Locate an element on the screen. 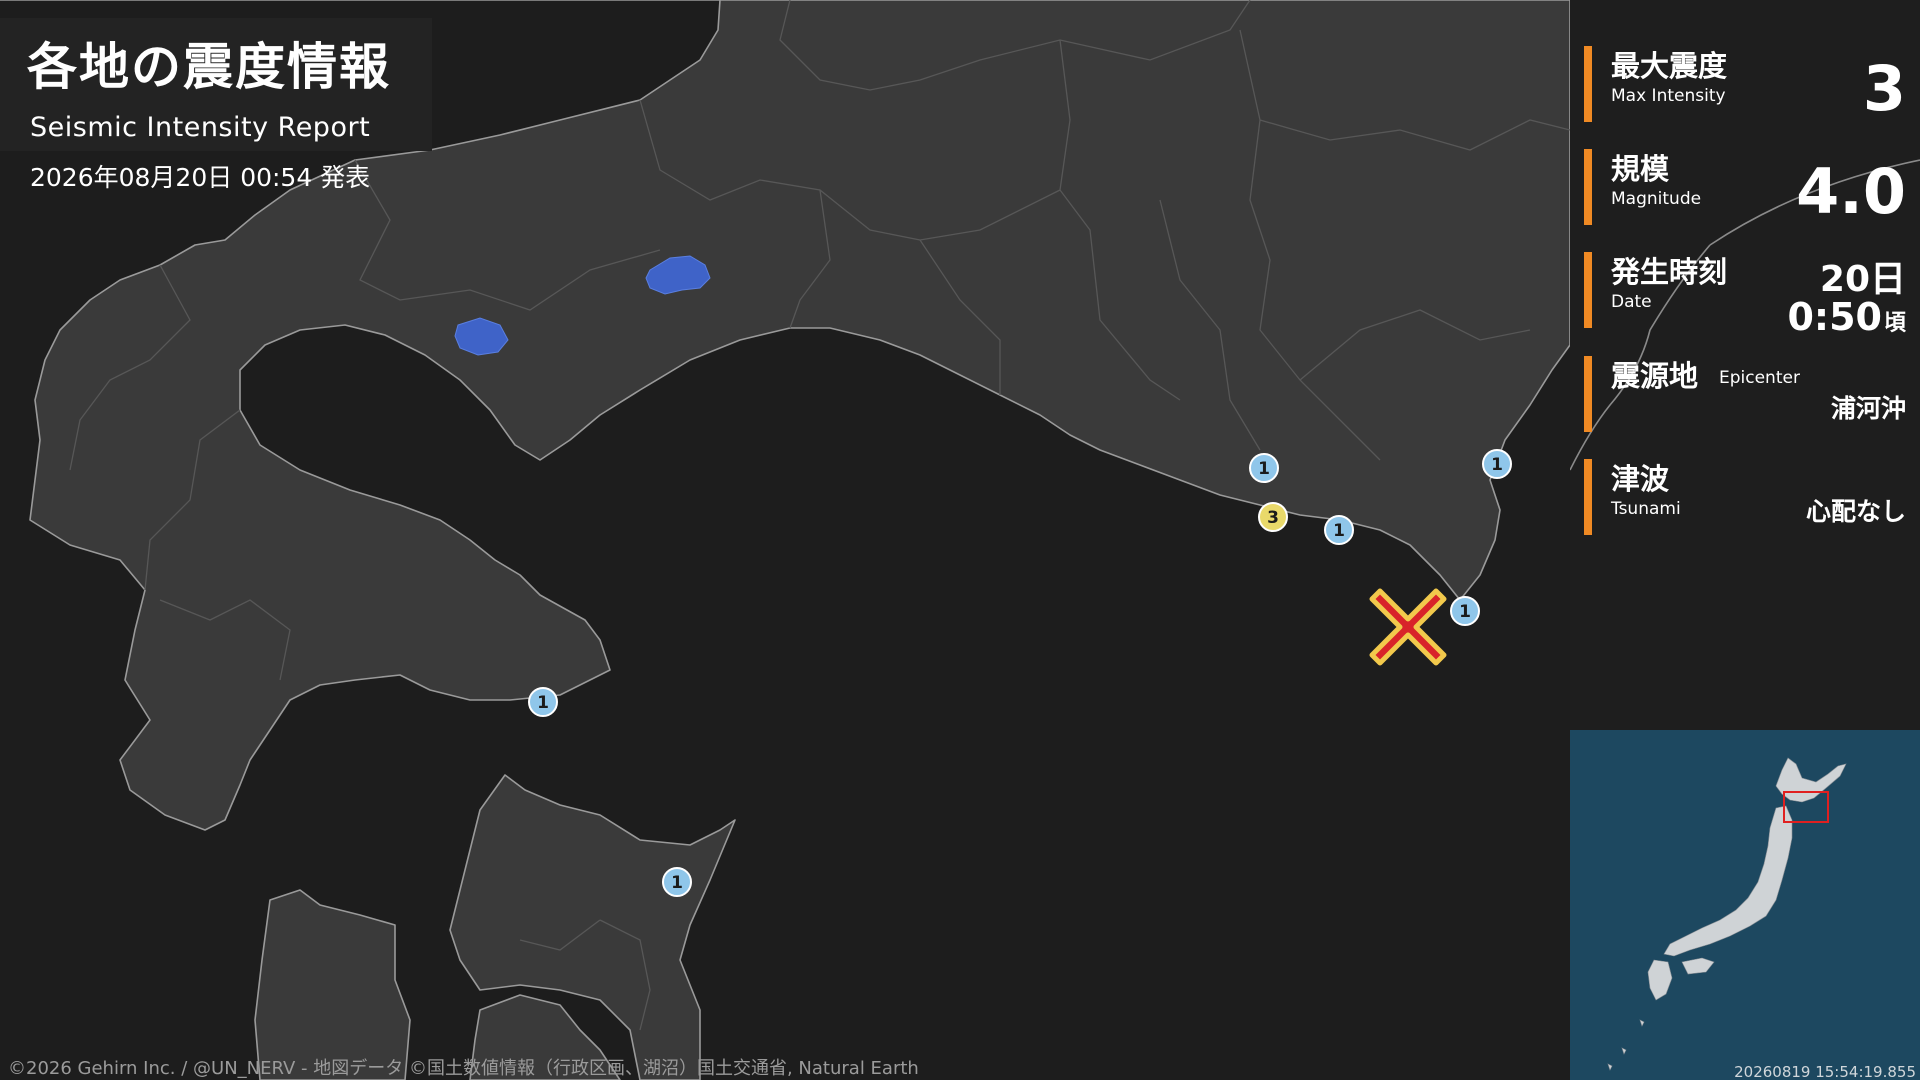 Image resolution: width=1920 pixels, height=1080 pixels. station-intensity-label: 3 is located at coordinates (1273, 518).